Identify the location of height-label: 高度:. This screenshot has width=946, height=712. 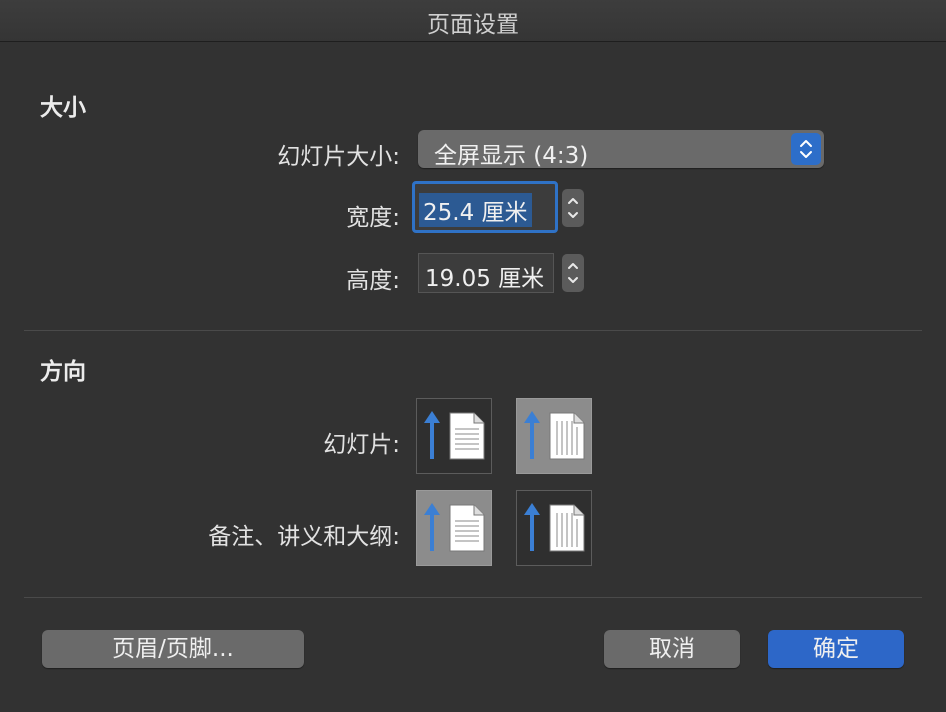
(373, 281).